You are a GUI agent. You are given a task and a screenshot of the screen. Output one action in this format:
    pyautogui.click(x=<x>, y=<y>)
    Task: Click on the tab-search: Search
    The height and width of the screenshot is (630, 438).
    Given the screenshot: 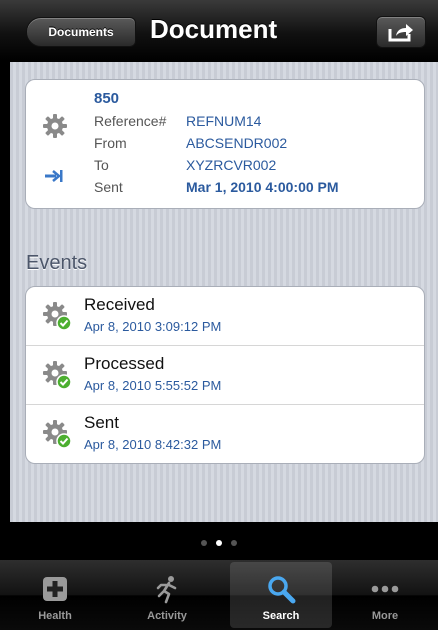 What is the action you would take?
    pyautogui.click(x=281, y=595)
    